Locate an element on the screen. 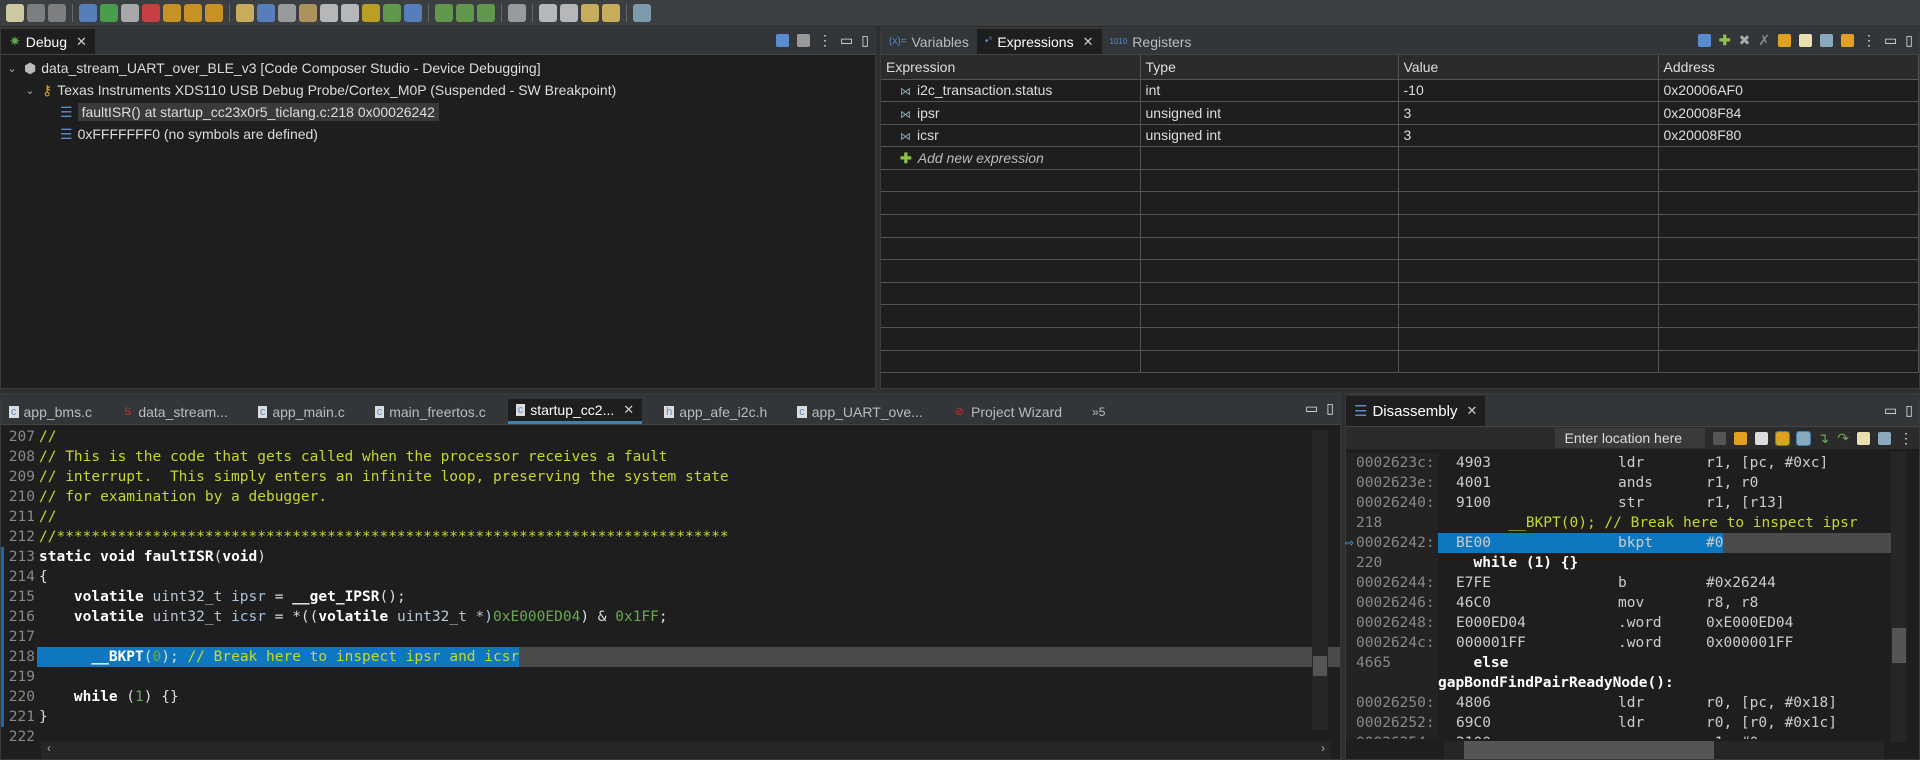 The image size is (1920, 760). disassembly-line: 00026244: E7FE b #0x26244 is located at coordinates (1618, 583).